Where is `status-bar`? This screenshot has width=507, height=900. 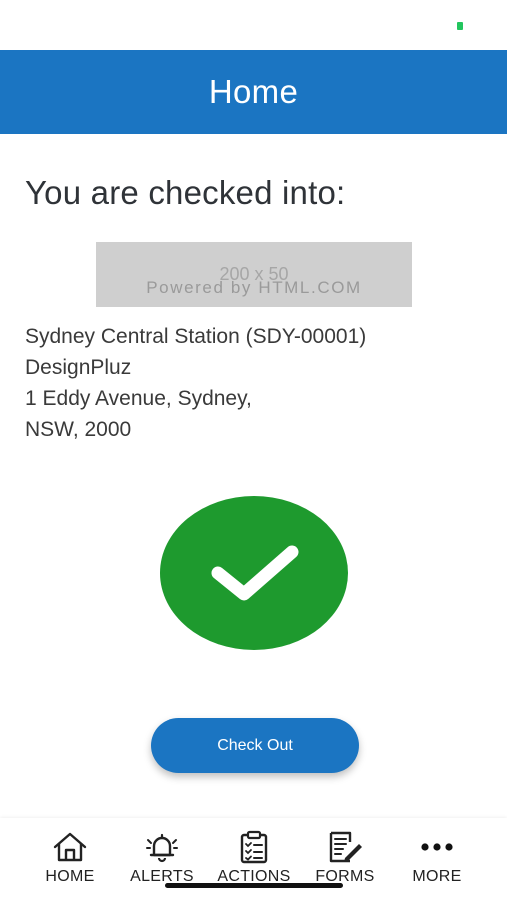
status-bar is located at coordinates (253, 25).